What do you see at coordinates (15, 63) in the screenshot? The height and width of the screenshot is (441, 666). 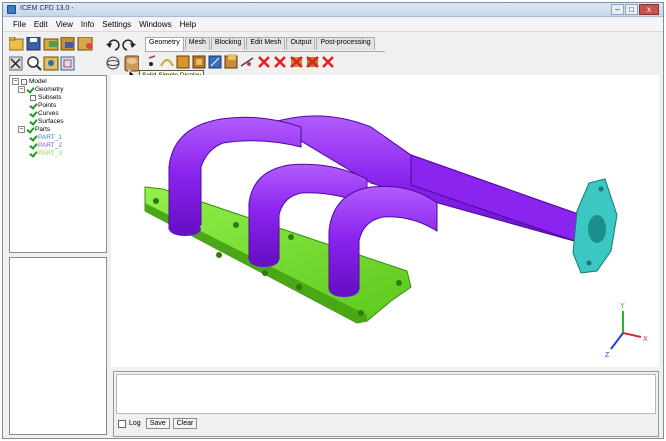 I see `clear-icon` at bounding box center [15, 63].